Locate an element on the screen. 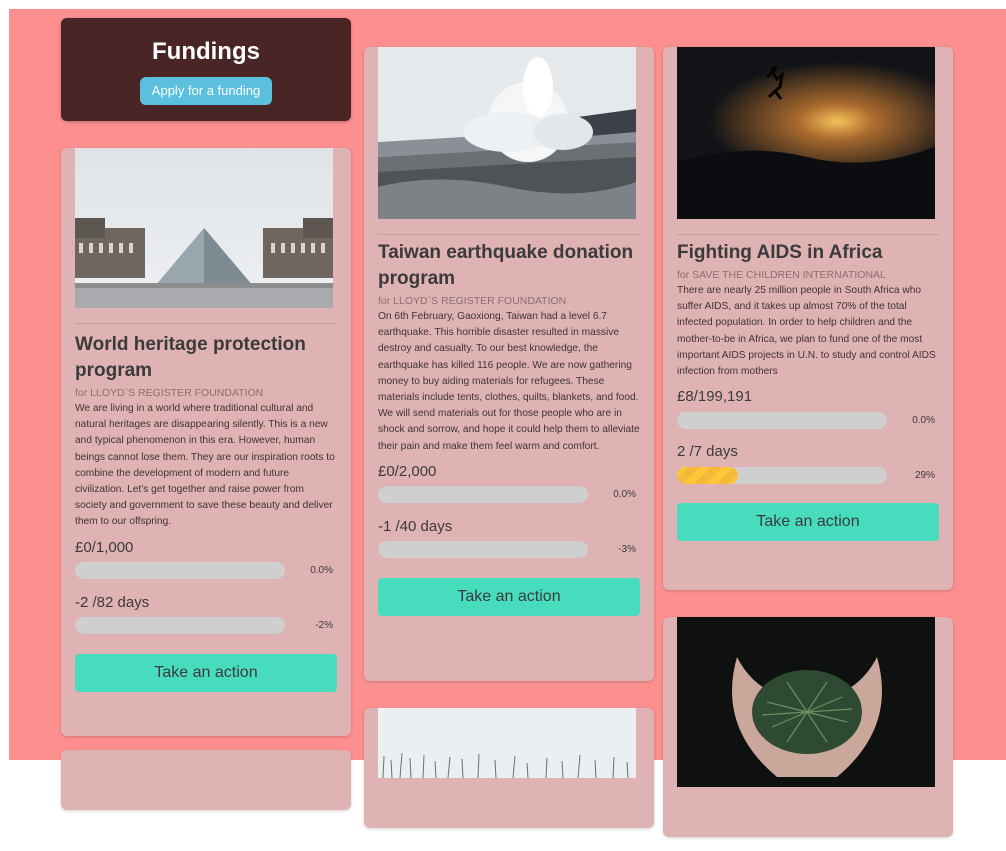 This screenshot has width=1006, height=851. funding-amount: £0/2,000 is located at coordinates (407, 471).